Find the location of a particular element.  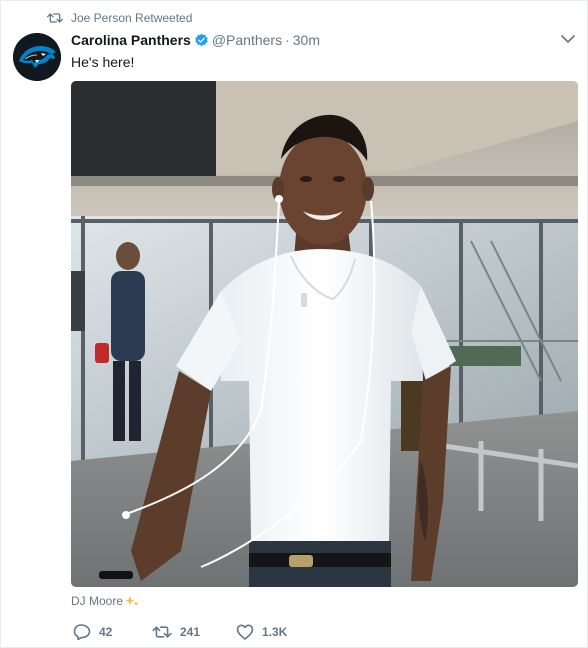

avatar is located at coordinates (37, 57).